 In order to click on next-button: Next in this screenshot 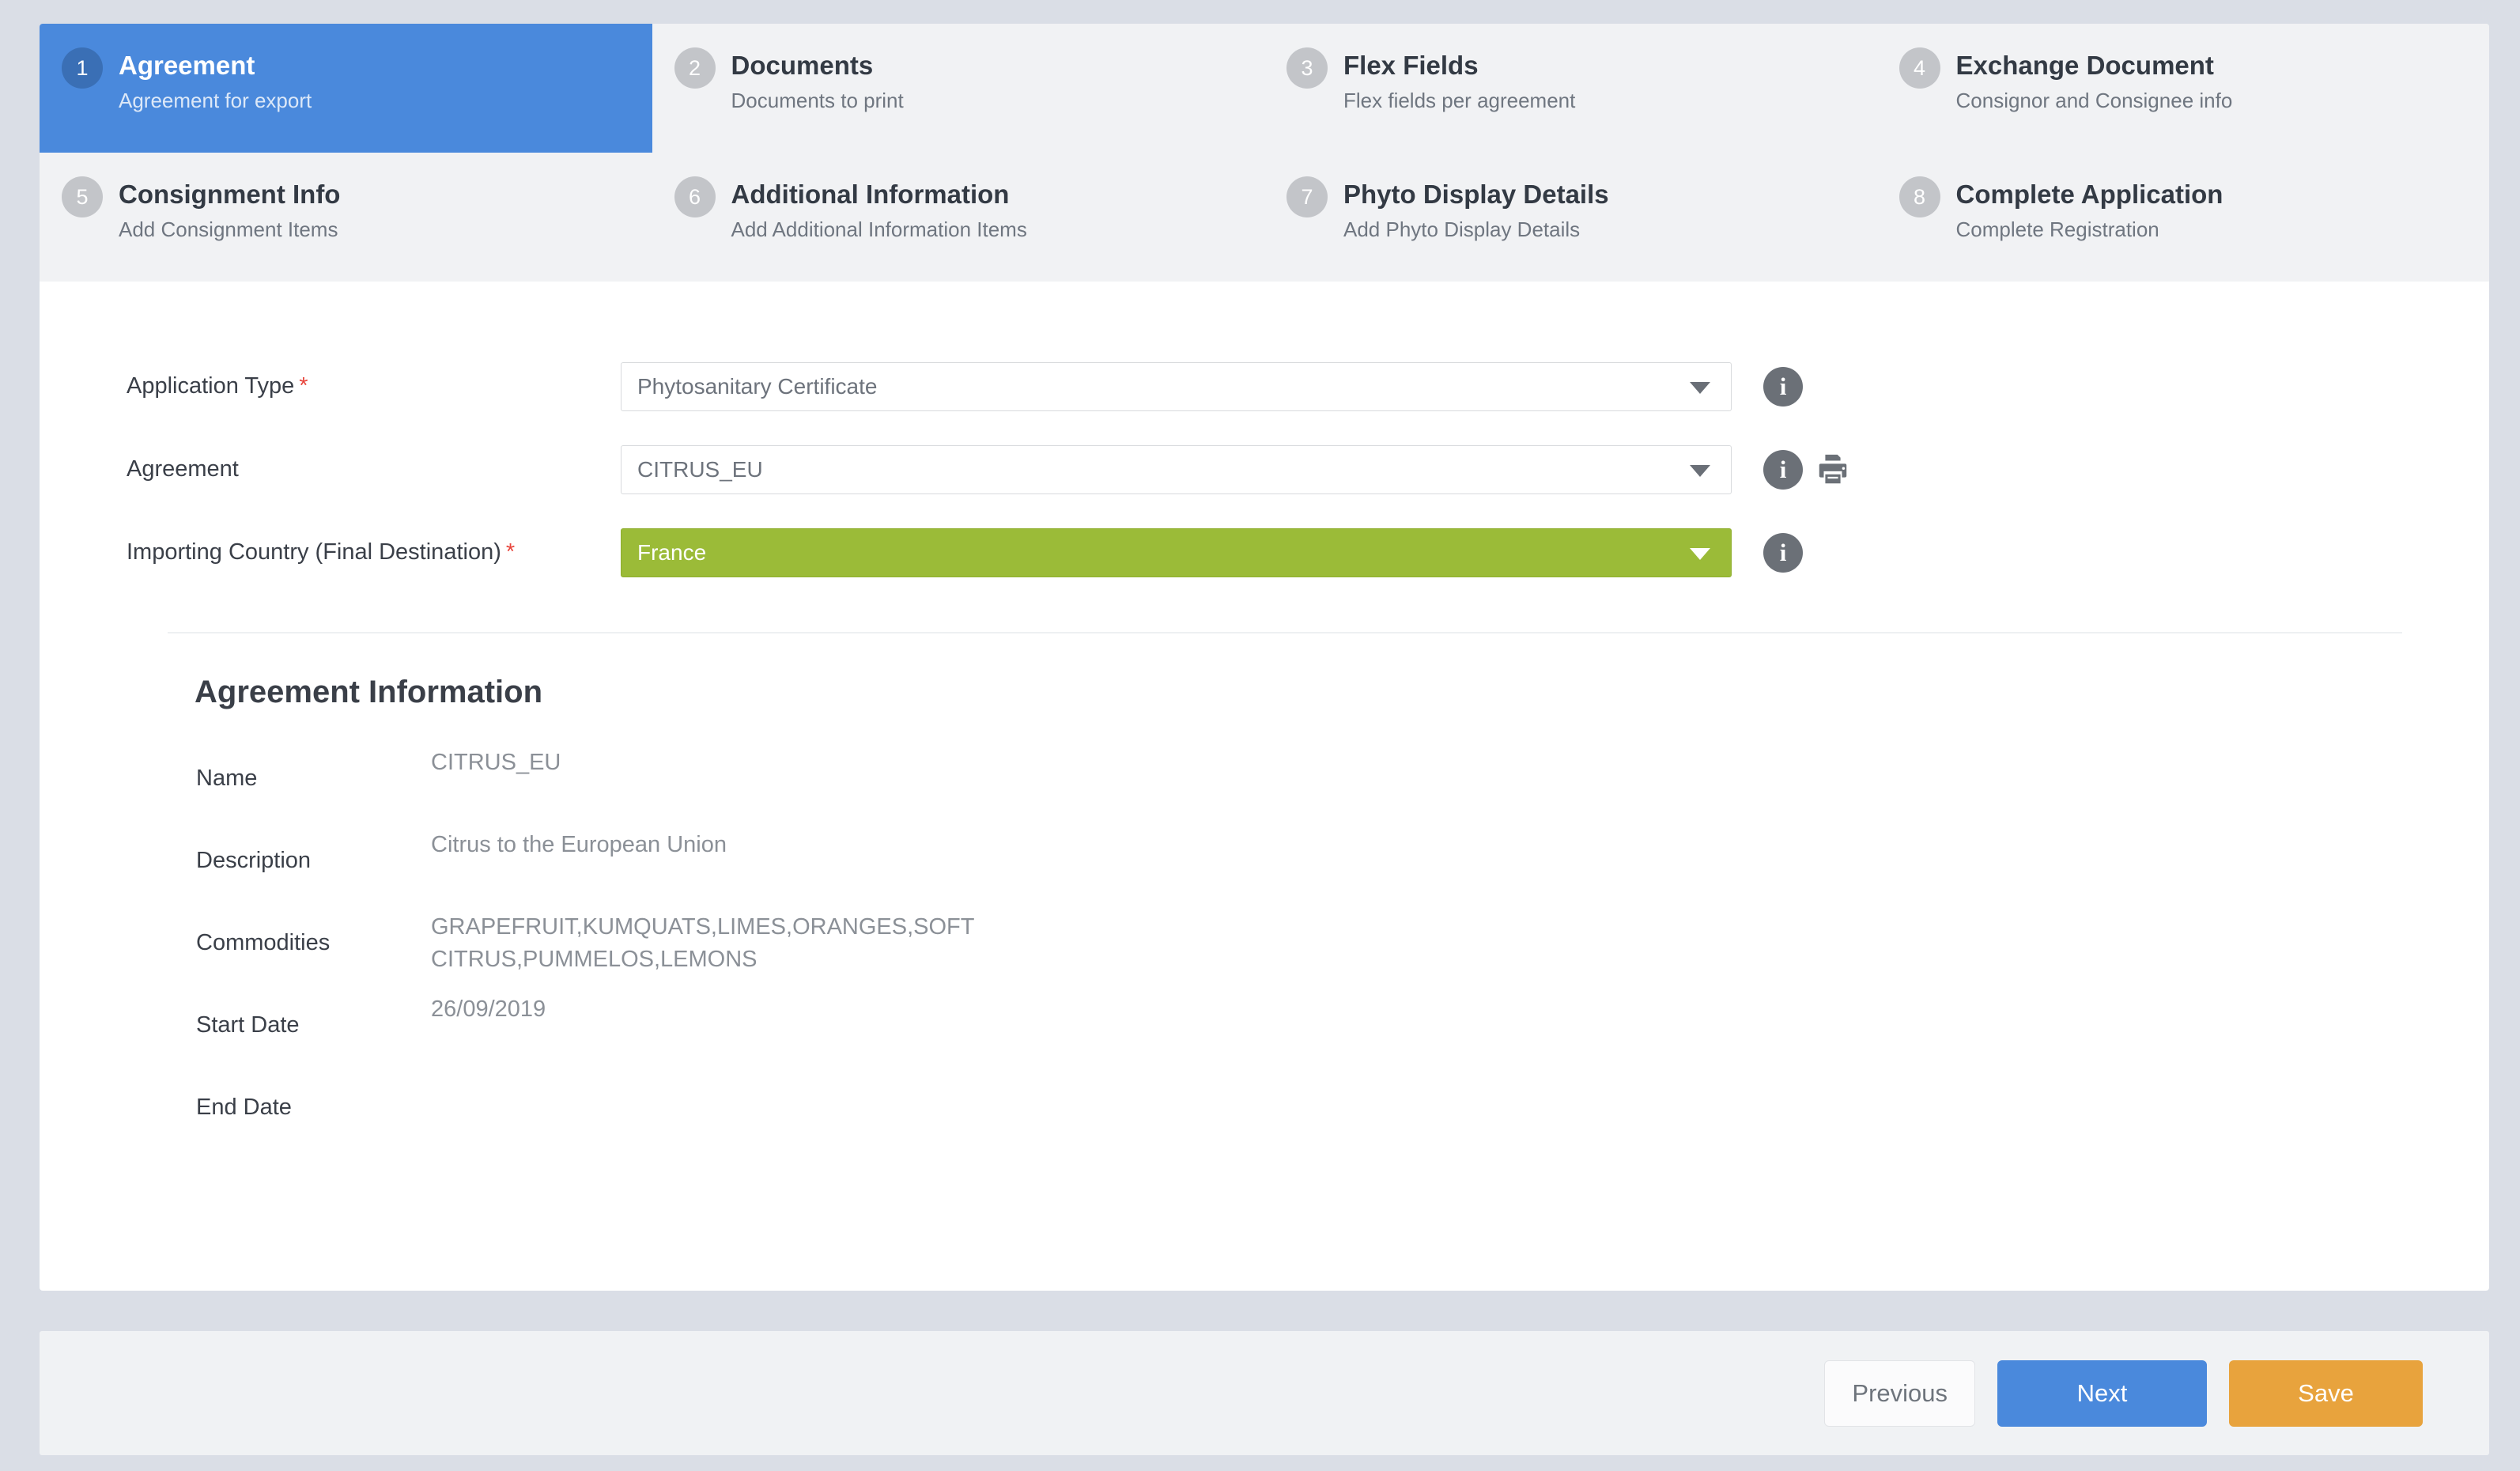, I will do `click(2102, 1393)`.